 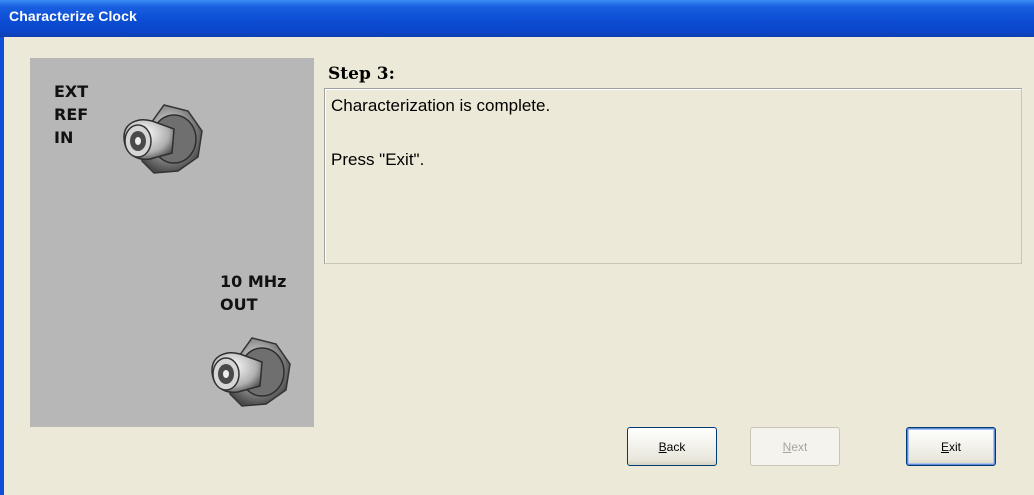 I want to click on next-mnemonic: N, so click(x=787, y=446).